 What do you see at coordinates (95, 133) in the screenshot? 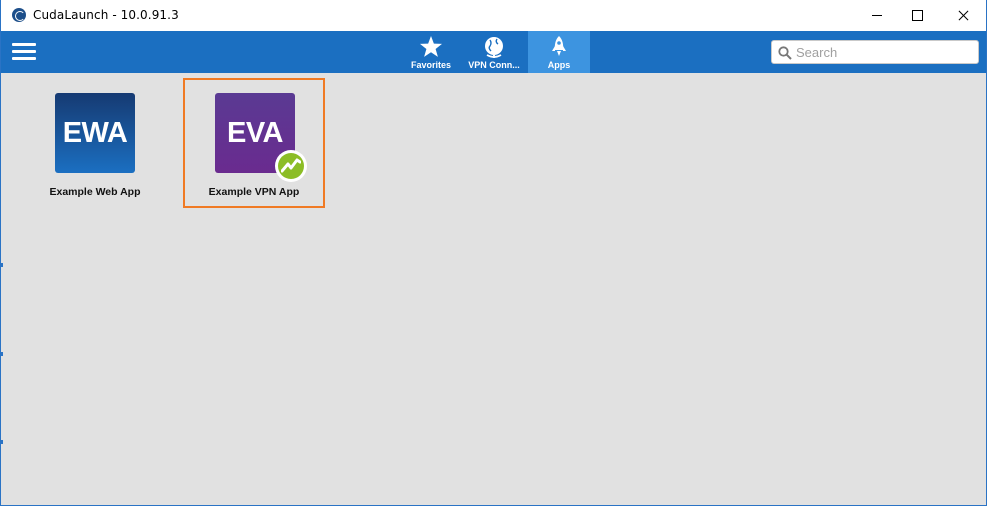
I see `ewa-app-icon: EWA` at bounding box center [95, 133].